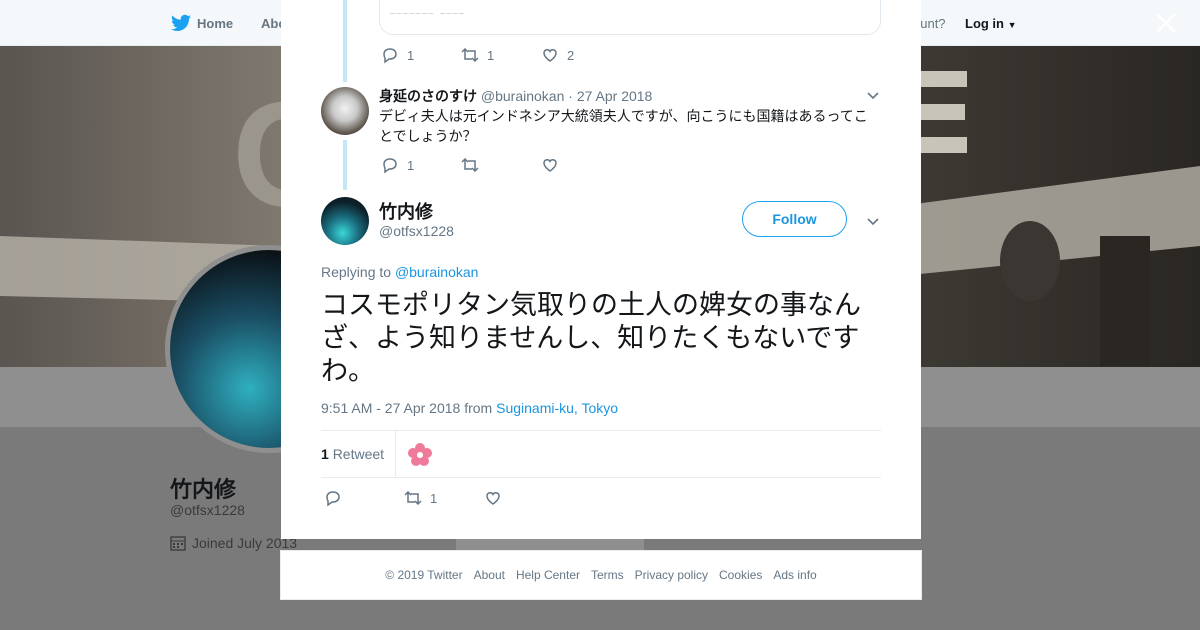 The width and height of the screenshot is (1200, 630). What do you see at coordinates (437, 272) in the screenshot?
I see `replying-to-link: @burainokan` at bounding box center [437, 272].